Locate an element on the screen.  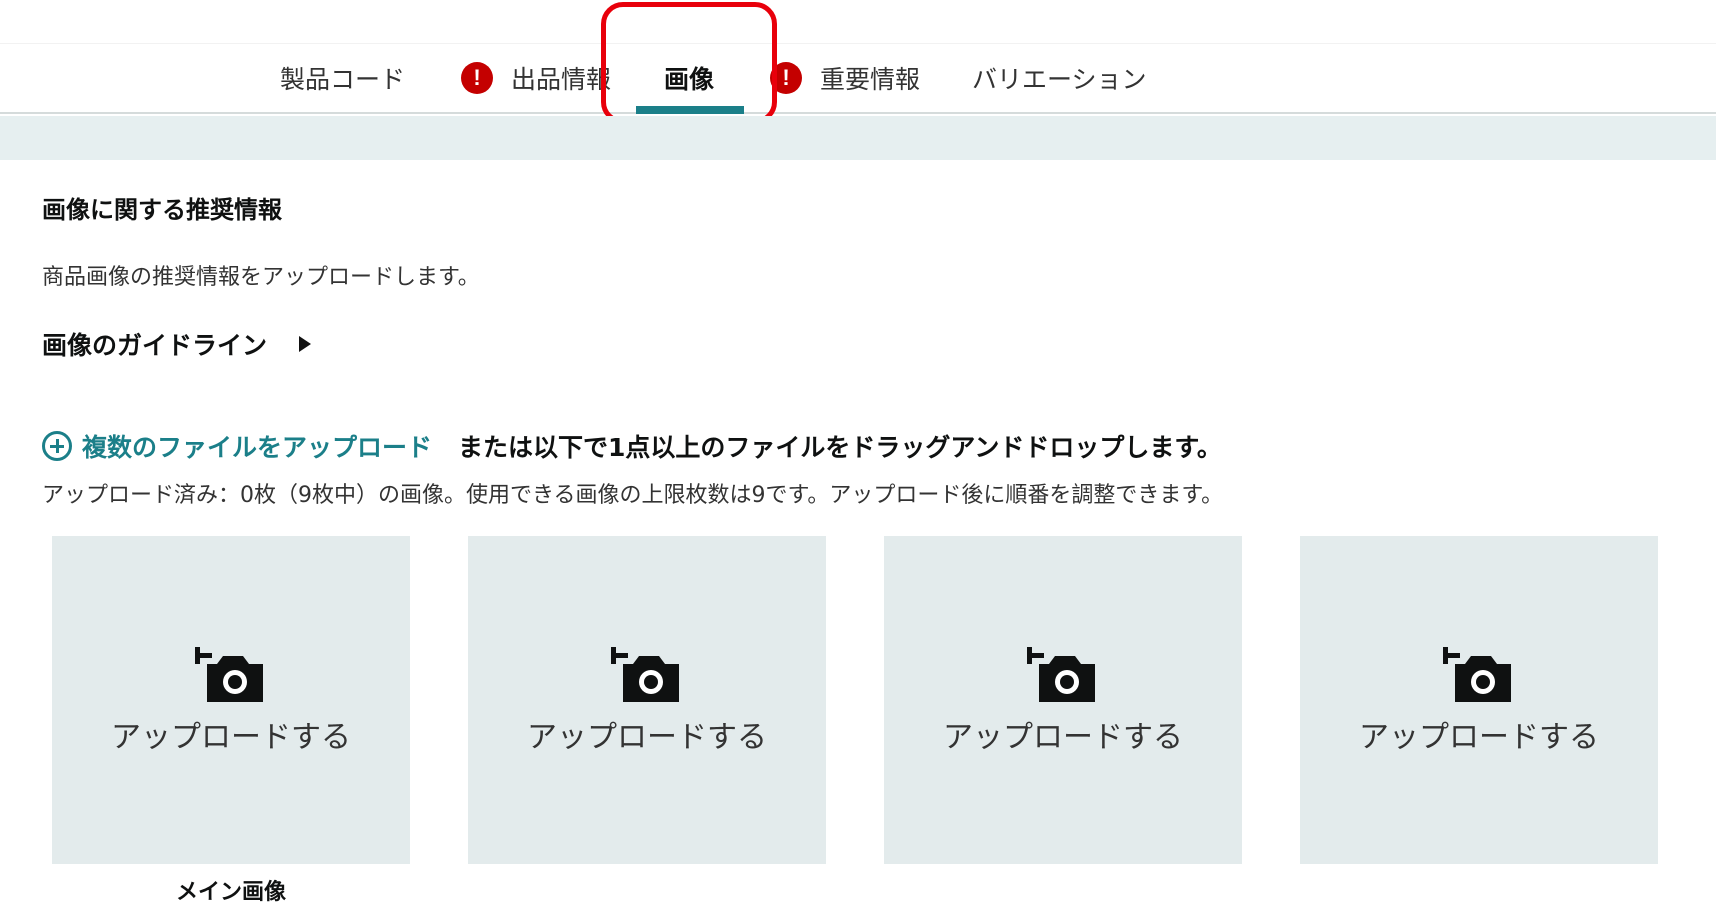
tab-label: 画像 is located at coordinates (689, 79).